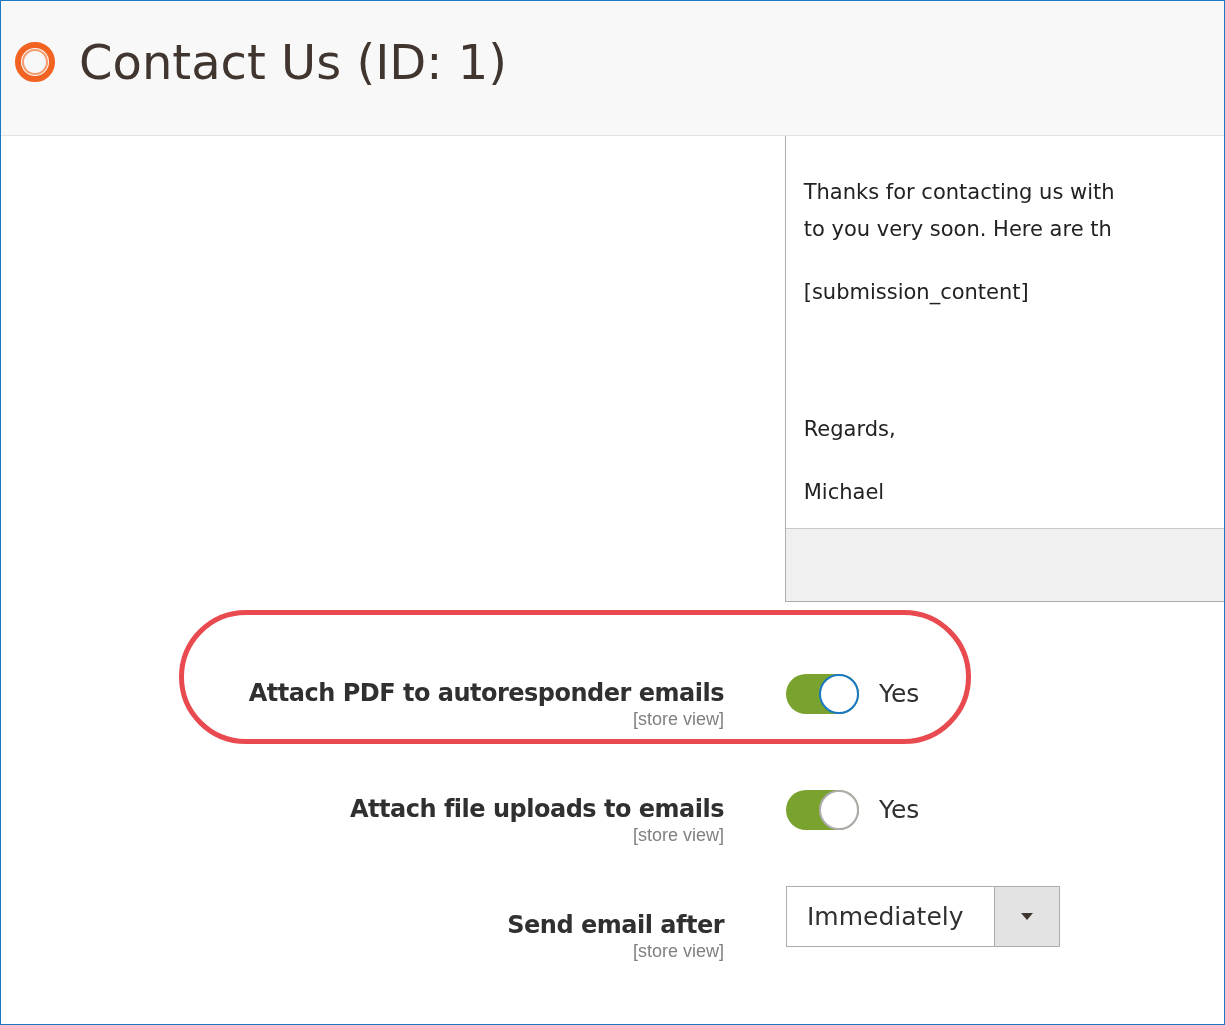  I want to click on dropdown-select: Immediately, so click(923, 916).